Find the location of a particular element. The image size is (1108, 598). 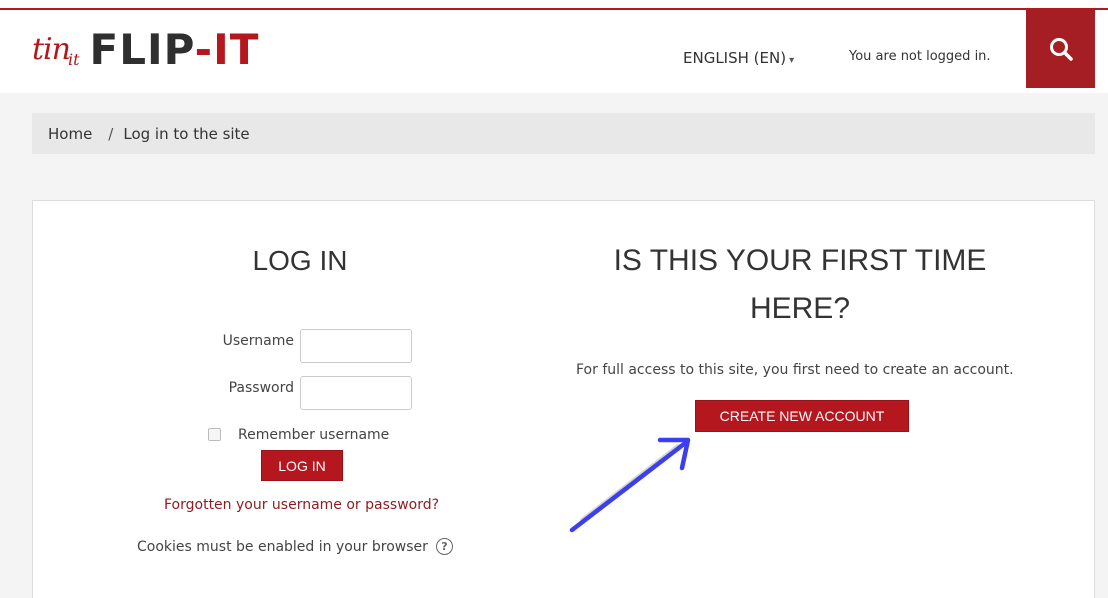

top-accent-rule is located at coordinates (554, 5).